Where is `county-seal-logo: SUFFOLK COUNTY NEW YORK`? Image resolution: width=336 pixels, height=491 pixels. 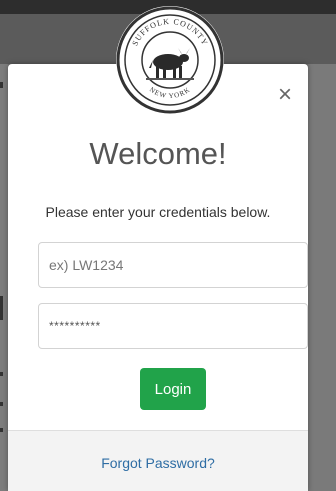
county-seal-logo: SUFFOLK COUNTY NEW YORK is located at coordinates (170, 60).